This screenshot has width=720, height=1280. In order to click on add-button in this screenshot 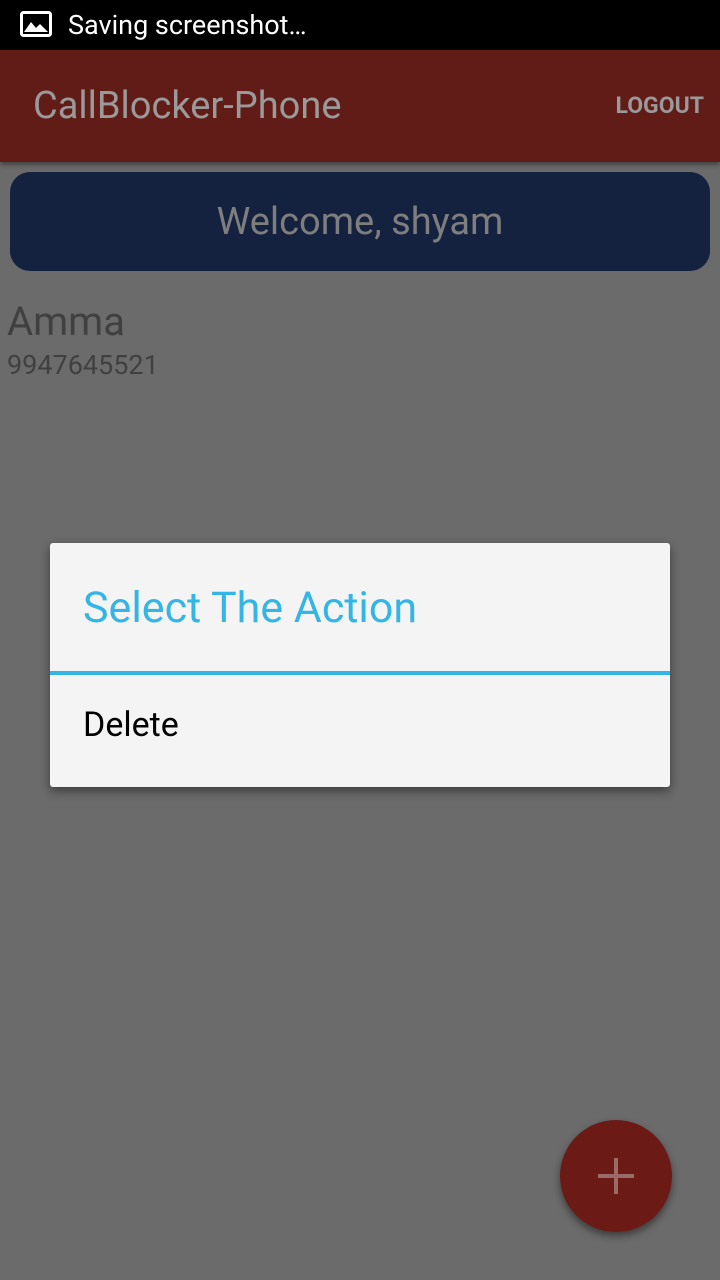, I will do `click(616, 1176)`.